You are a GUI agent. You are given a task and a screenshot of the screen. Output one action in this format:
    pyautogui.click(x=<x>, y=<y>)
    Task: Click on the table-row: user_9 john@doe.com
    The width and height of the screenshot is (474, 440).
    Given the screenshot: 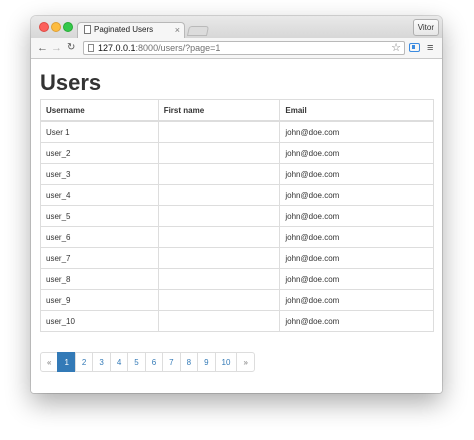 What is the action you would take?
    pyautogui.click(x=237, y=300)
    